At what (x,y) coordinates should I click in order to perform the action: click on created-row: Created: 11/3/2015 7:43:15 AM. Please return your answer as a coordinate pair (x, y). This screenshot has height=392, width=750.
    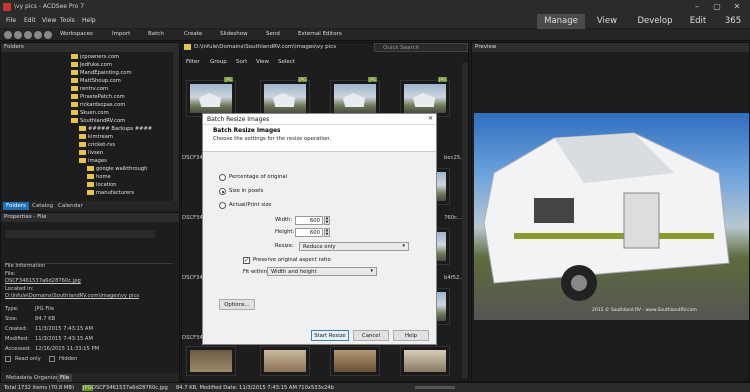
    Looking at the image, I should click on (49, 329).